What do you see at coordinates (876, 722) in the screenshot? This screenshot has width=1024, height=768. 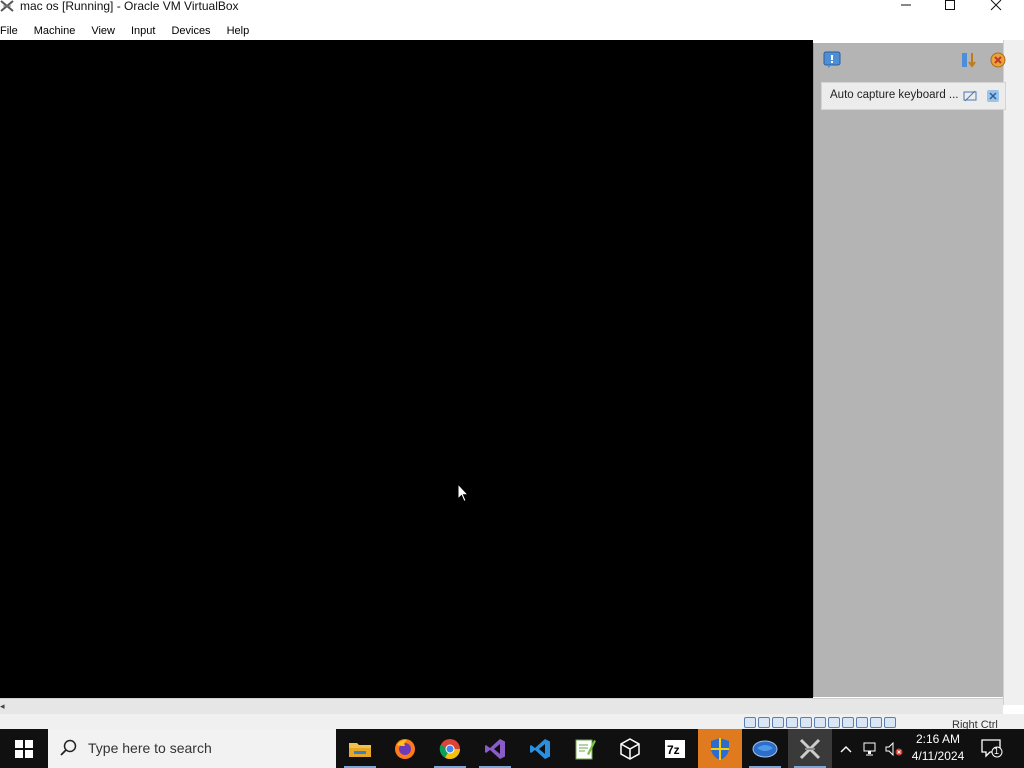 I see `mouse-integration-icon` at bounding box center [876, 722].